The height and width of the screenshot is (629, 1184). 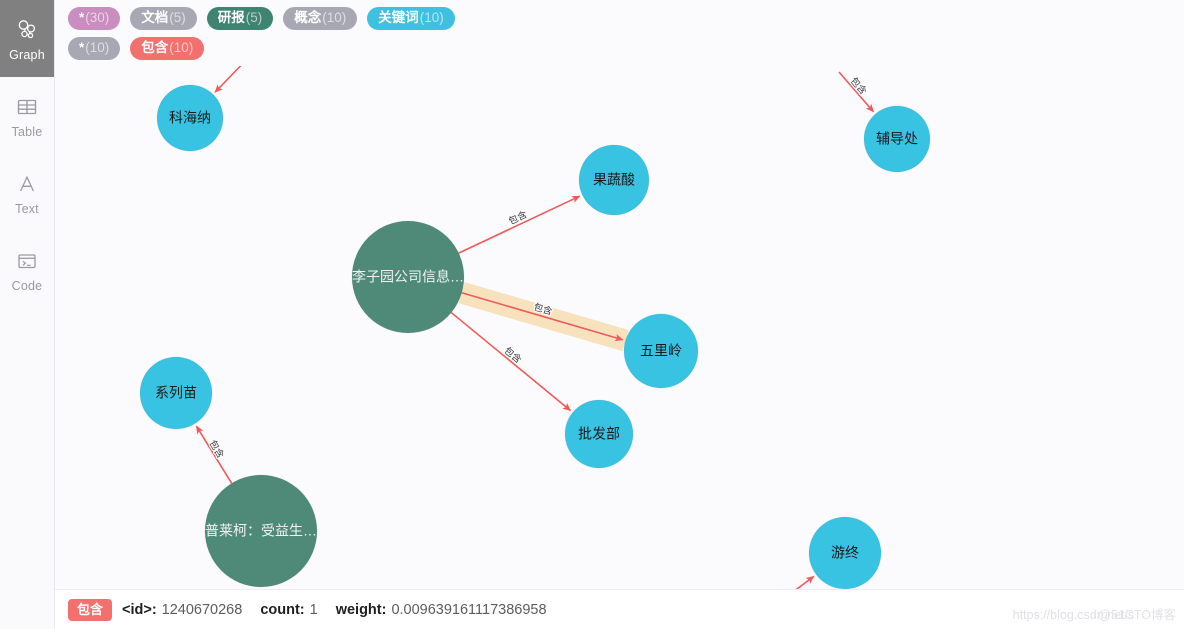 I want to click on left-sidebar: Graph Table Text Code, so click(x=27, y=314).